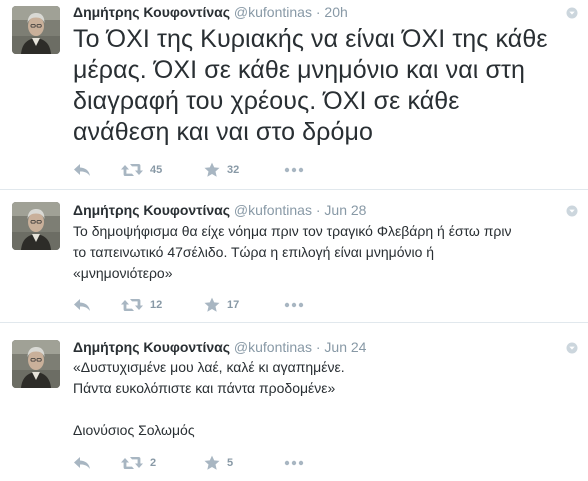  Describe the element at coordinates (134, 430) in the screenshot. I see `tweet-text-line: Διονύσιος Σολωμός` at that location.